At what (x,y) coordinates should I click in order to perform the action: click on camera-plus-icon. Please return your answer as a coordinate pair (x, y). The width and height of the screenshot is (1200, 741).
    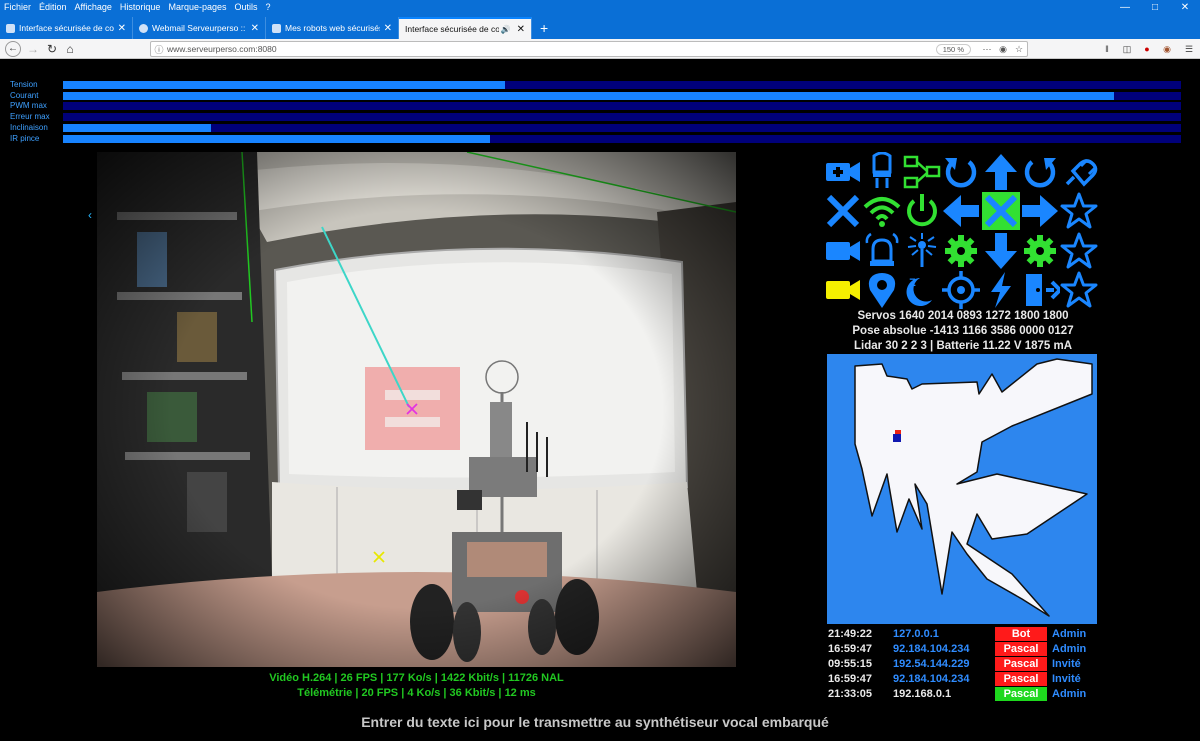
    Looking at the image, I should click on (843, 172).